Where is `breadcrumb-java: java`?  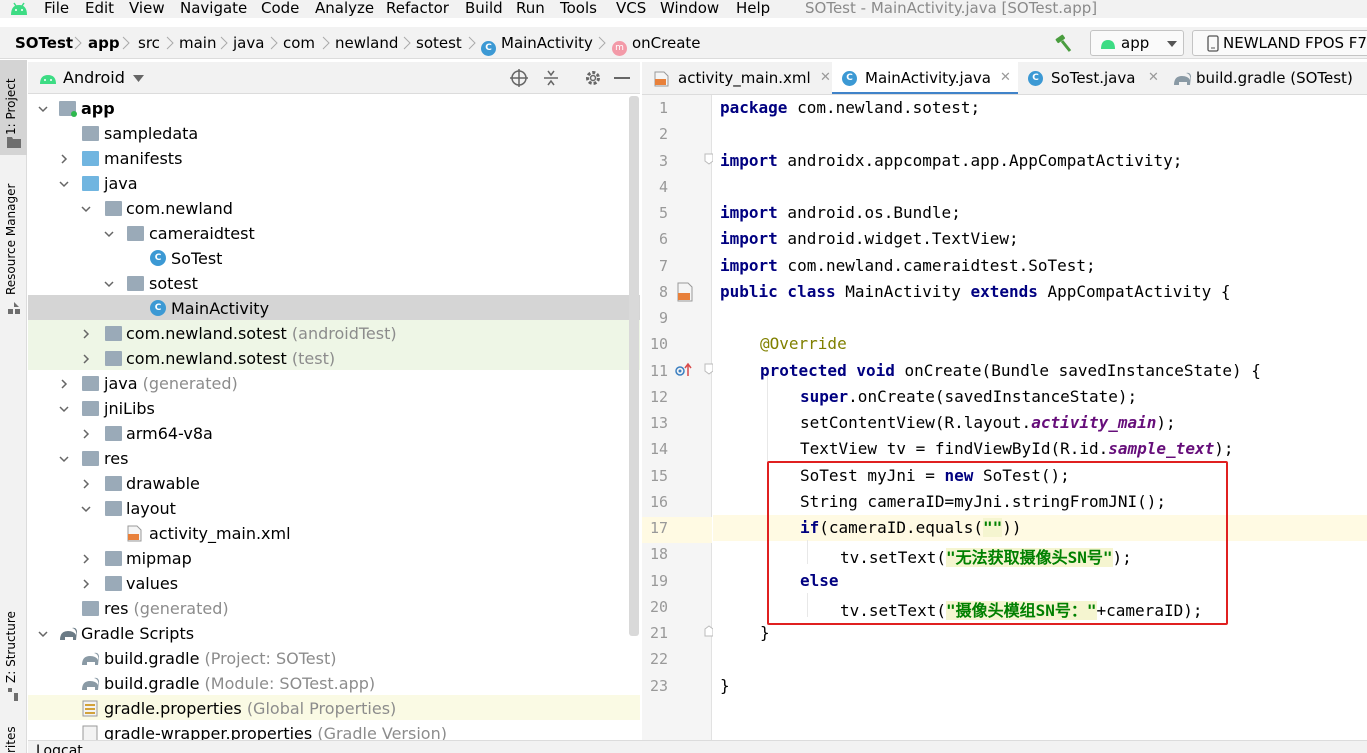 breadcrumb-java: java is located at coordinates (248, 43).